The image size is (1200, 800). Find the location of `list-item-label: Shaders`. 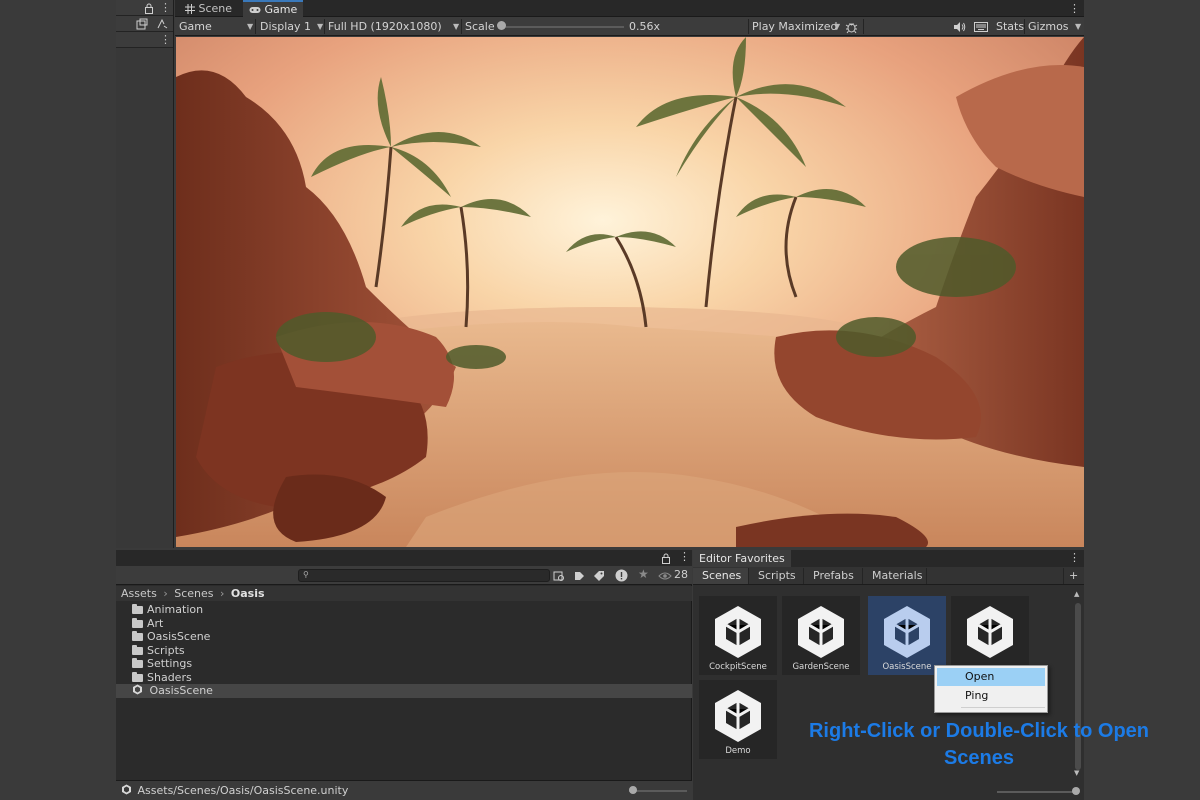

list-item-label: Shaders is located at coordinates (169, 677).